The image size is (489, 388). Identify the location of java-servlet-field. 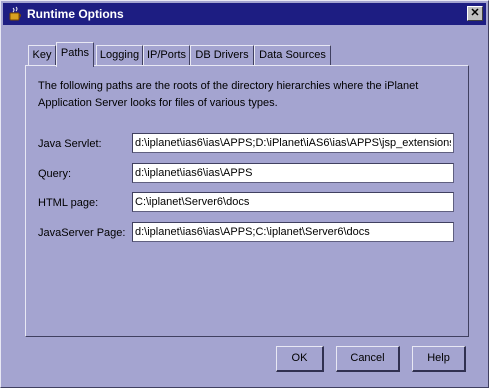
(293, 143).